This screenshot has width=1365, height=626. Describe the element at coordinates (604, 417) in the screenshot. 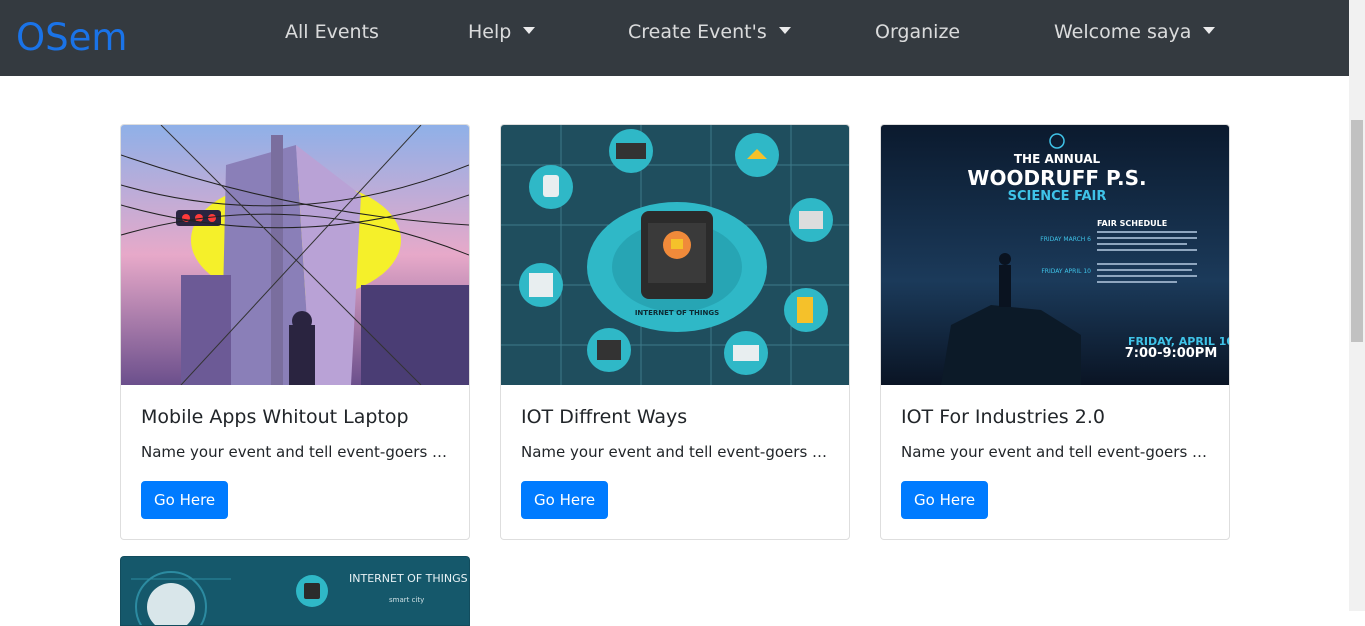

I see `event-title: IOT Diffrent Ways` at that location.